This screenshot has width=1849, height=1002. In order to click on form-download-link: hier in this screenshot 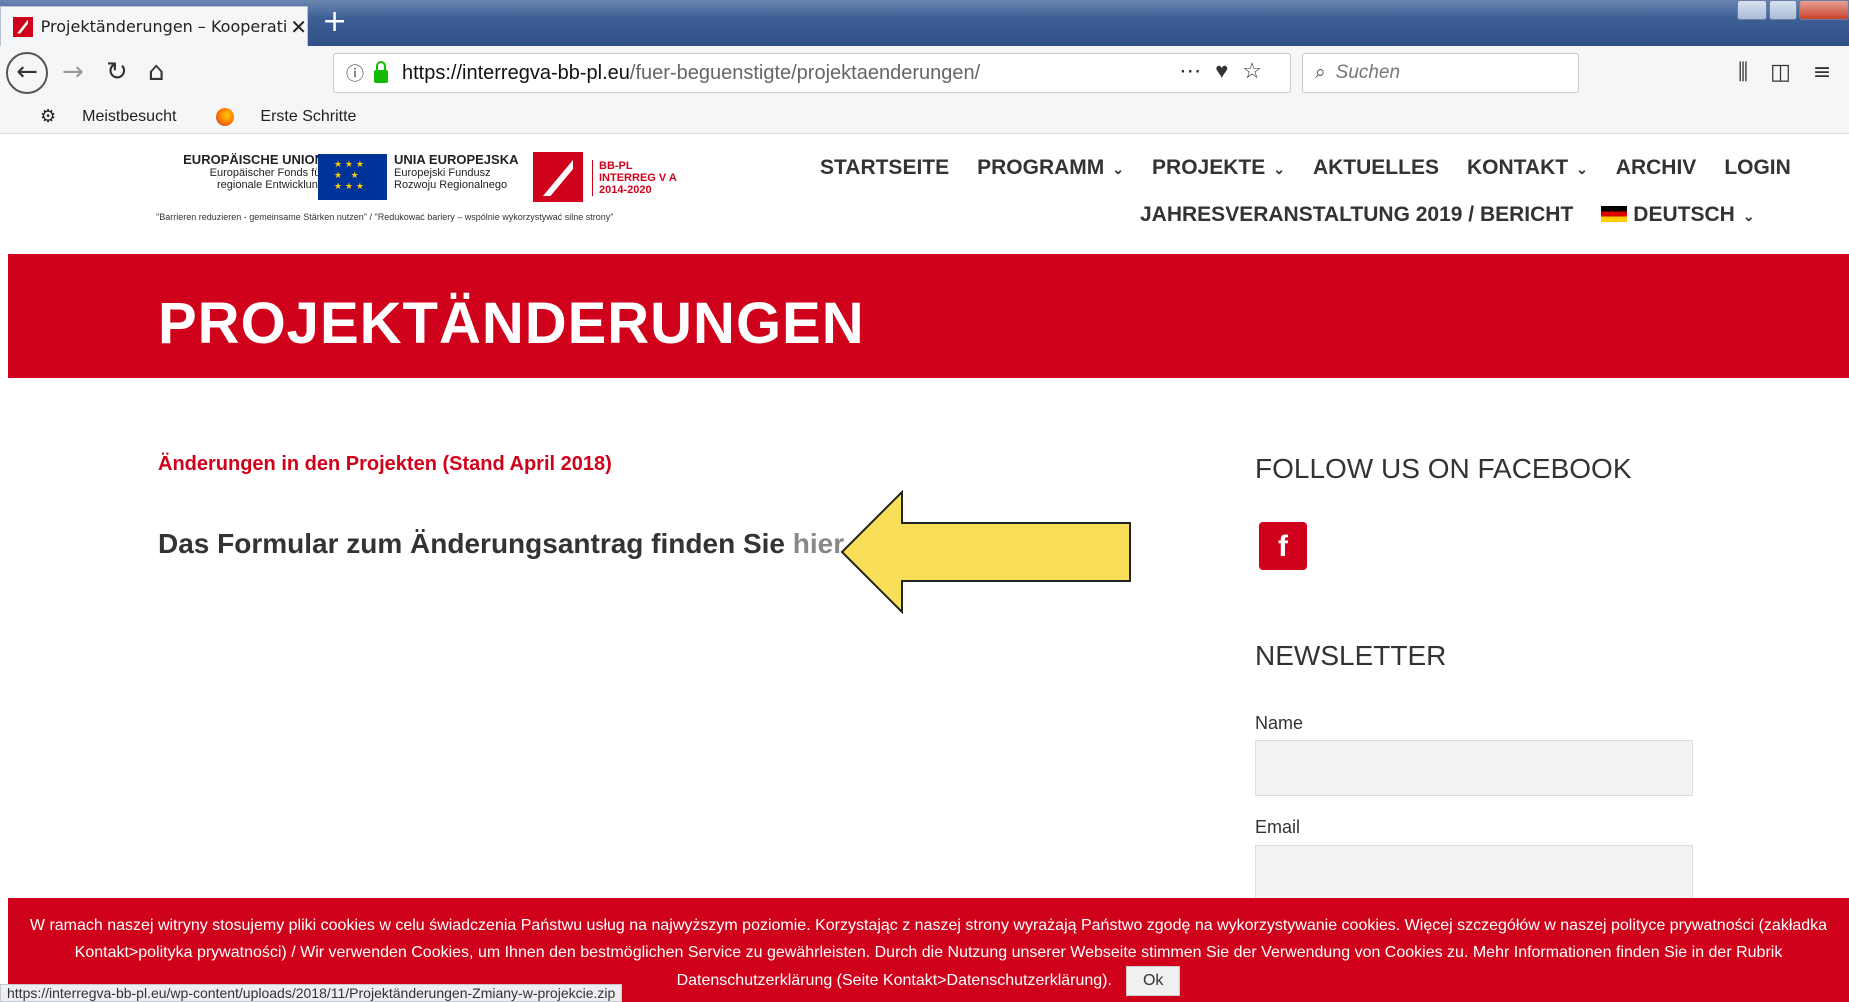, I will do `click(818, 543)`.